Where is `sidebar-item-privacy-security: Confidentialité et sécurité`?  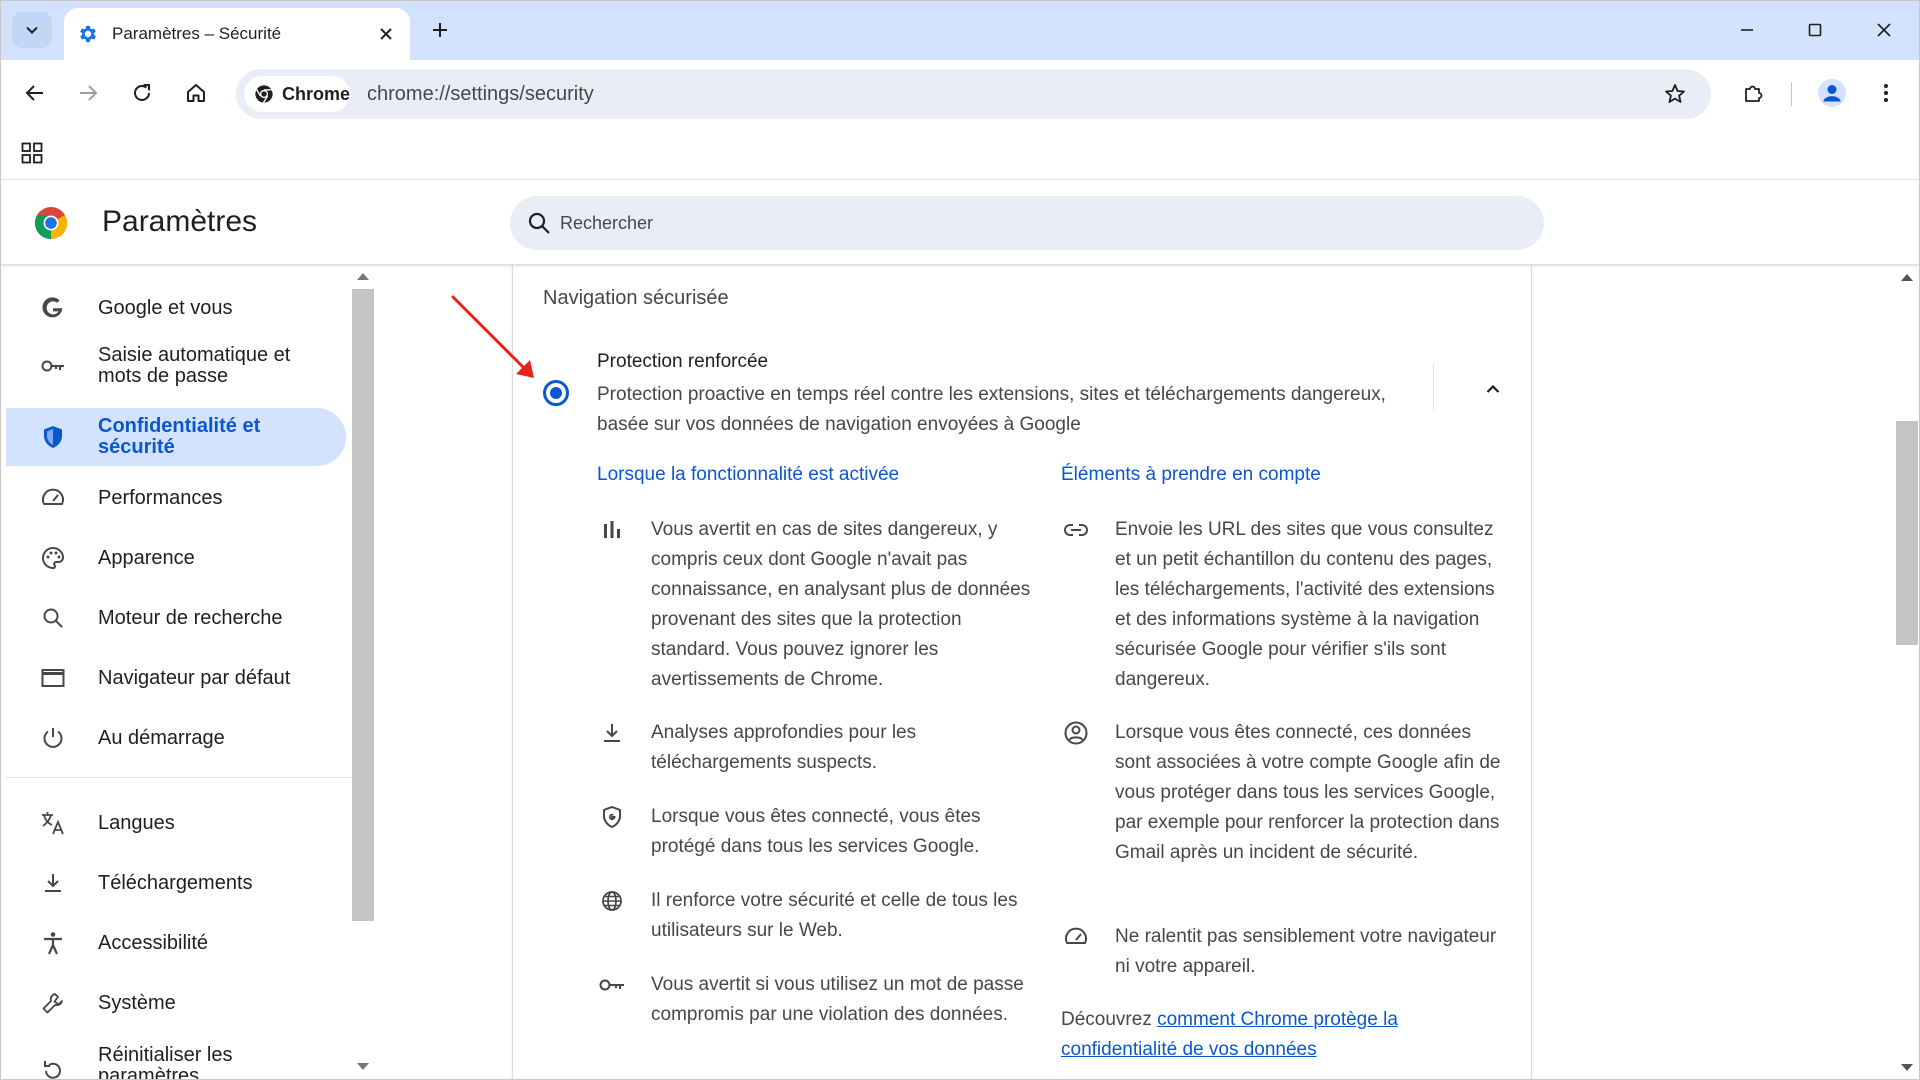
sidebar-item-privacy-security: Confidentialité et sécurité is located at coordinates (176, 437).